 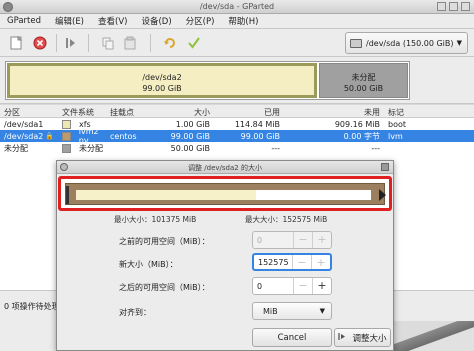 I want to click on dialog-menu-icon, so click(x=64, y=167).